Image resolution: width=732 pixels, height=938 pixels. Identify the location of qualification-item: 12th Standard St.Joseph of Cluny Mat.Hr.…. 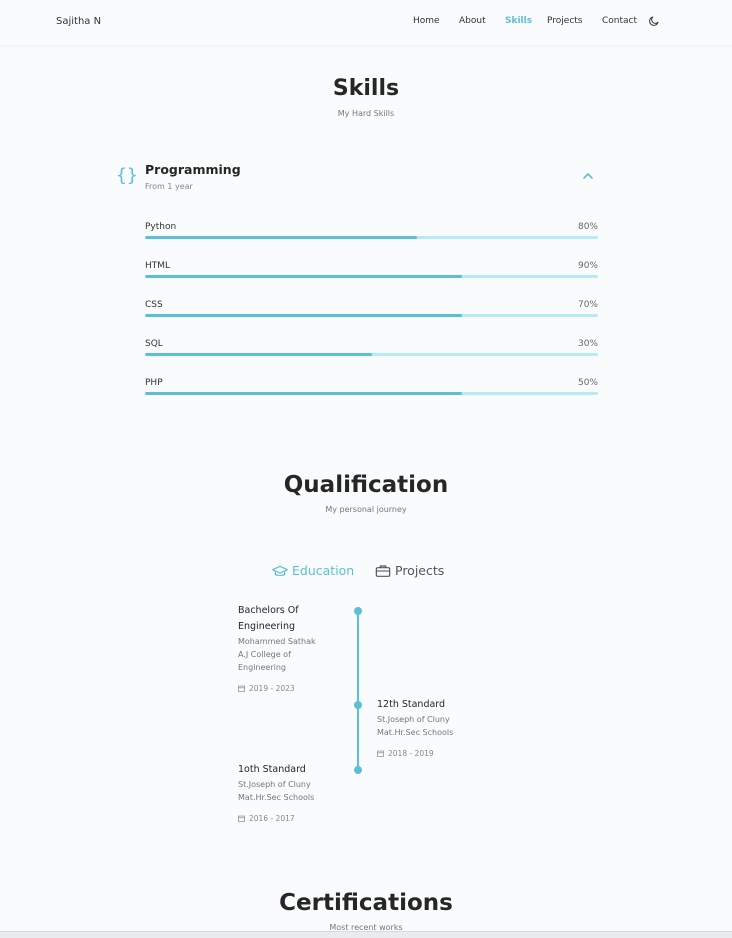
(434, 727).